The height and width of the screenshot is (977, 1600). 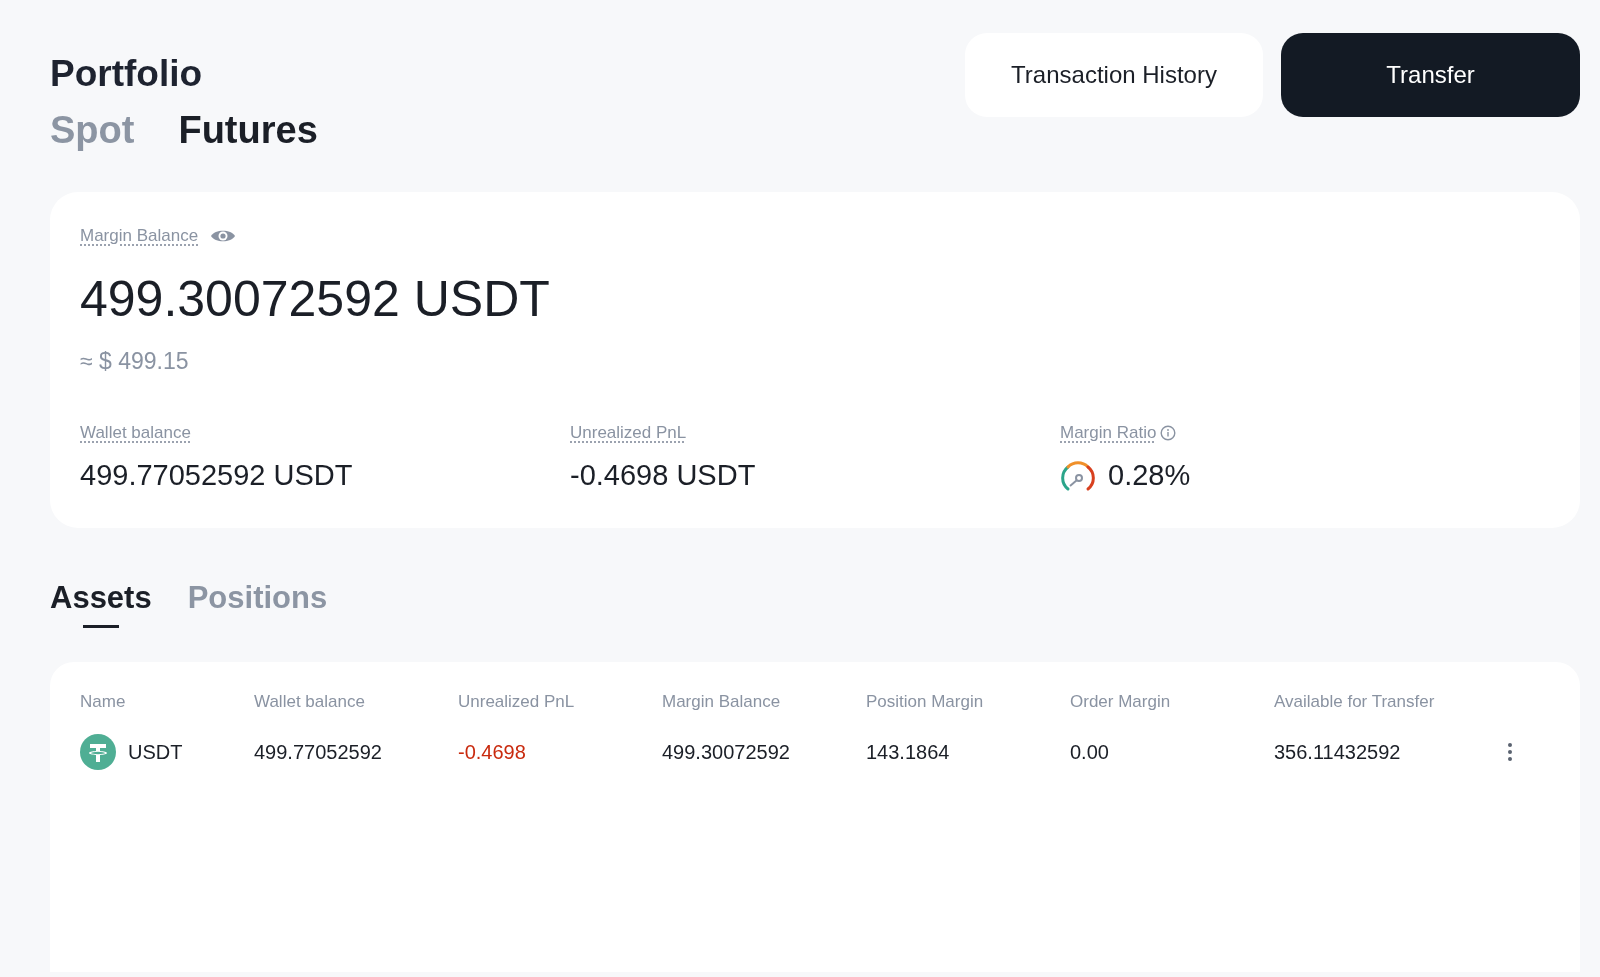 What do you see at coordinates (318, 752) in the screenshot?
I see `table-cell-text: 499.77052592` at bounding box center [318, 752].